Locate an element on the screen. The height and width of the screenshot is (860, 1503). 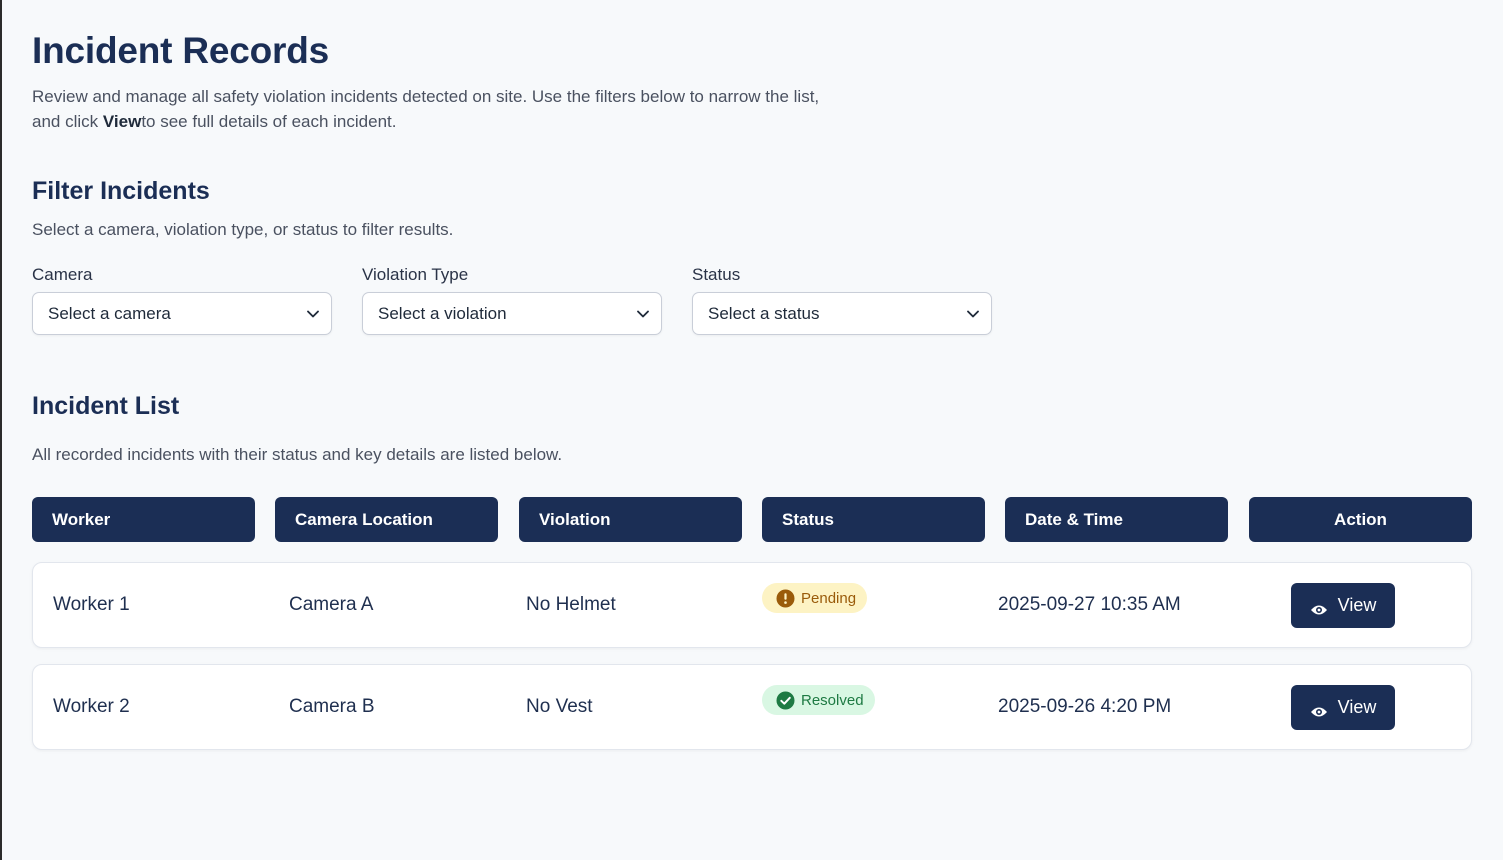
check-icon is located at coordinates (785, 700).